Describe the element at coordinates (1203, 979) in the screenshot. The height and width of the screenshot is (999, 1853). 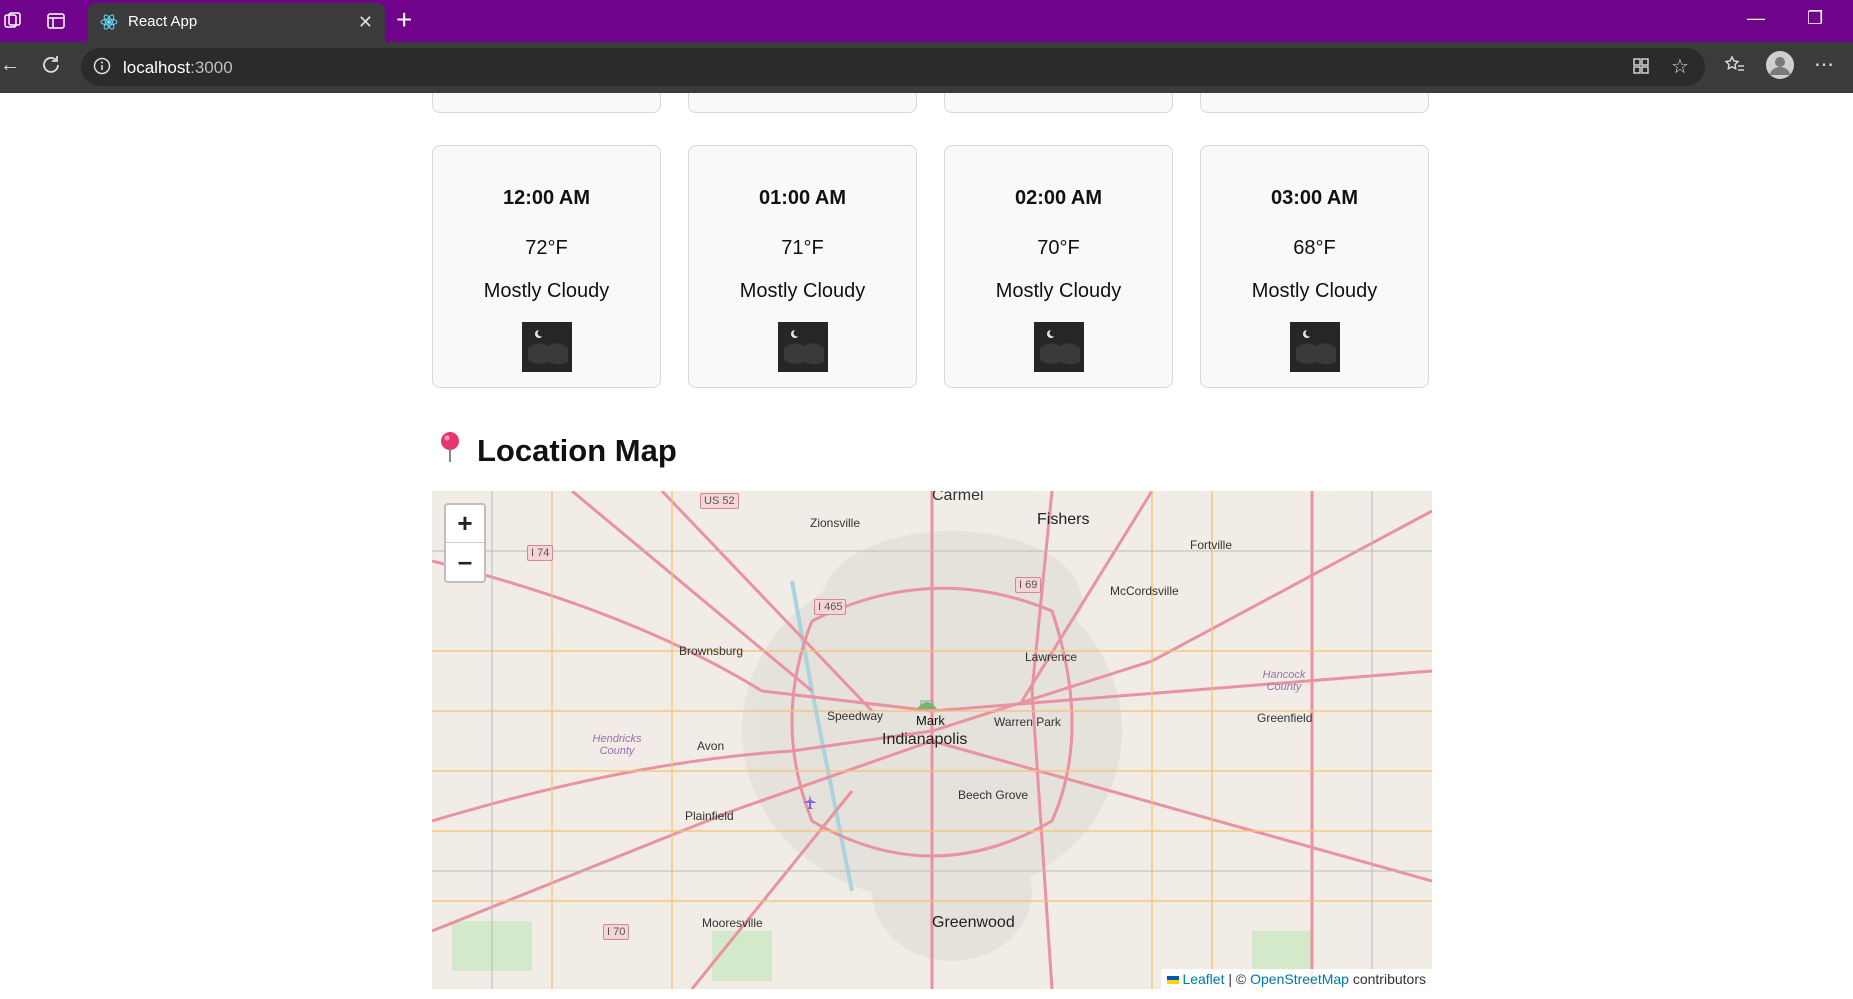
I see `leaflet-link: Leaflet` at that location.